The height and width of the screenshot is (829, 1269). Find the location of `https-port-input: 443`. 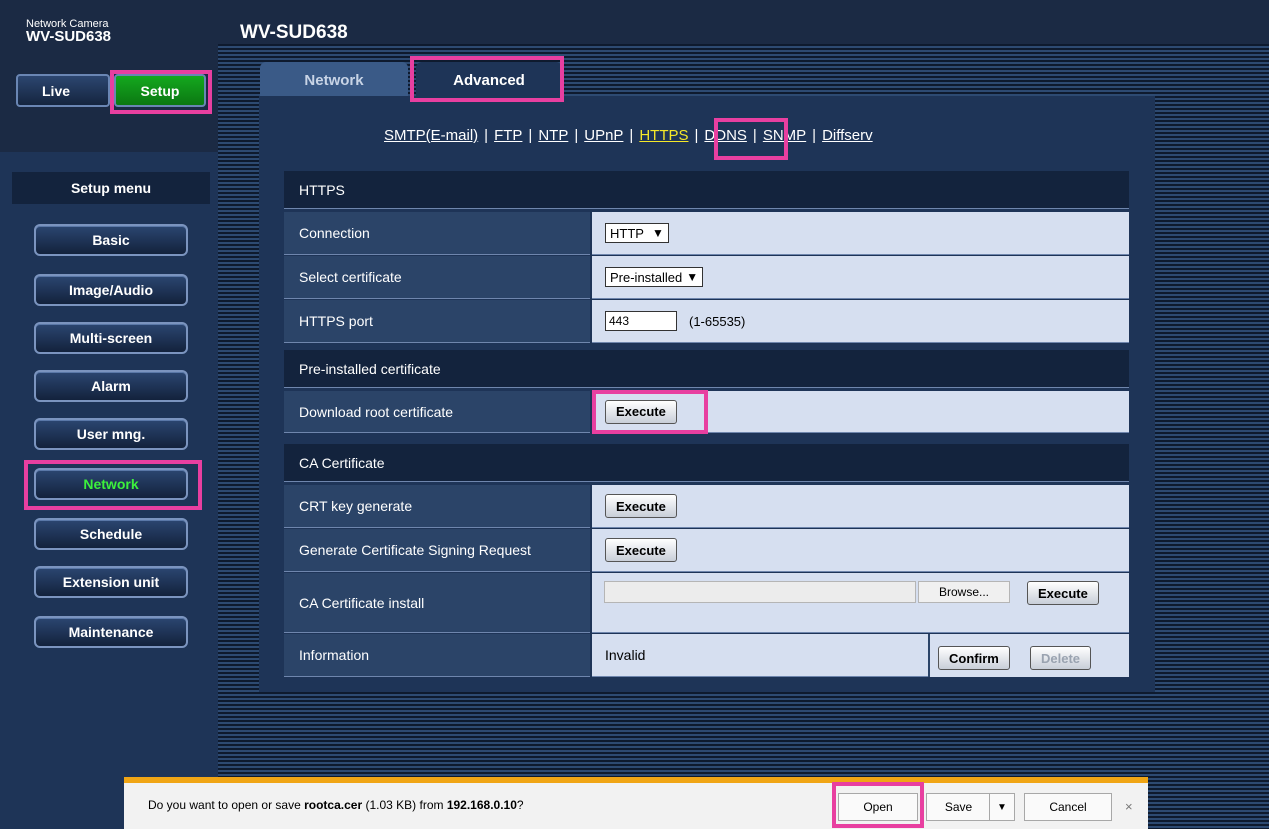

https-port-input: 443 is located at coordinates (641, 321).